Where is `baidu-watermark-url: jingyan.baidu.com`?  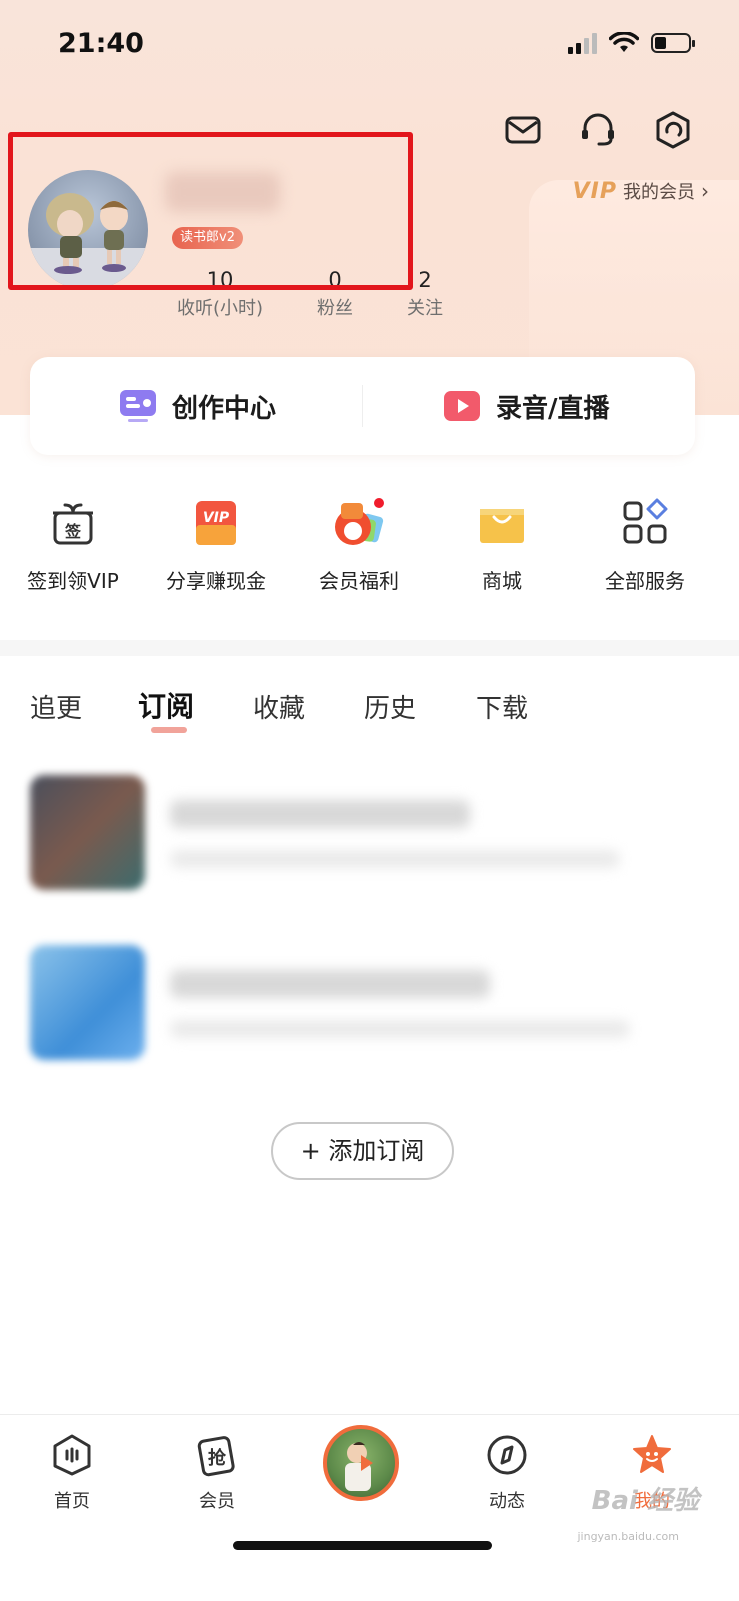
baidu-watermark-url: jingyan.baidu.com is located at coordinates (628, 1536).